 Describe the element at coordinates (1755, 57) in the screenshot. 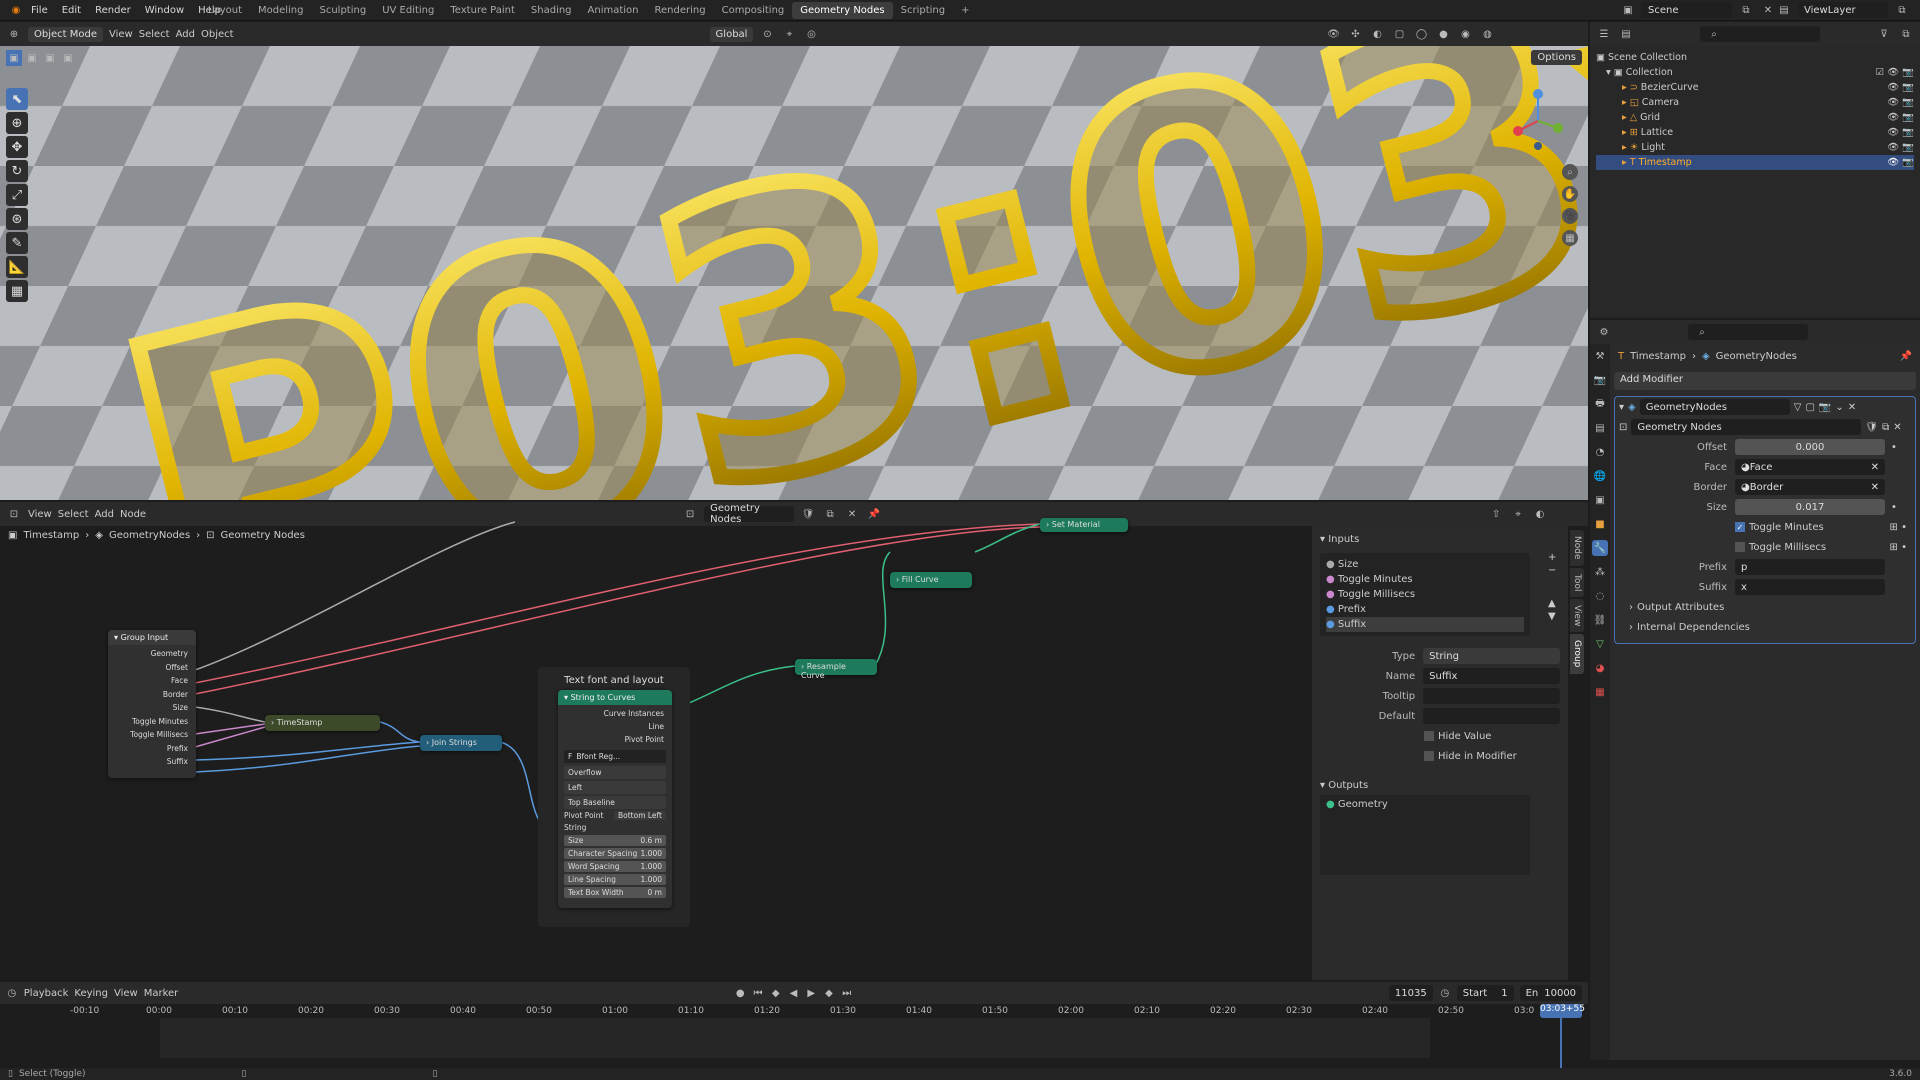

I see `scene-collection-row: ▣ Scene Collection` at that location.